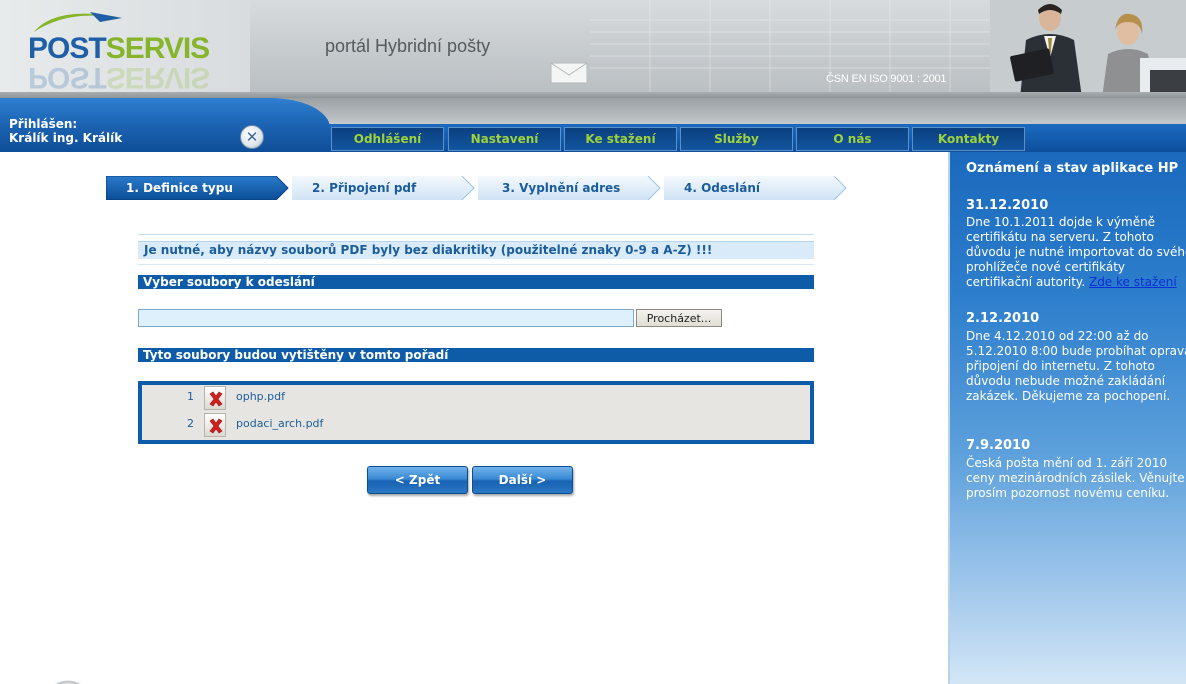 The image size is (1186, 684). I want to click on logo-reflection: POSTSERVIS, so click(119, 77).